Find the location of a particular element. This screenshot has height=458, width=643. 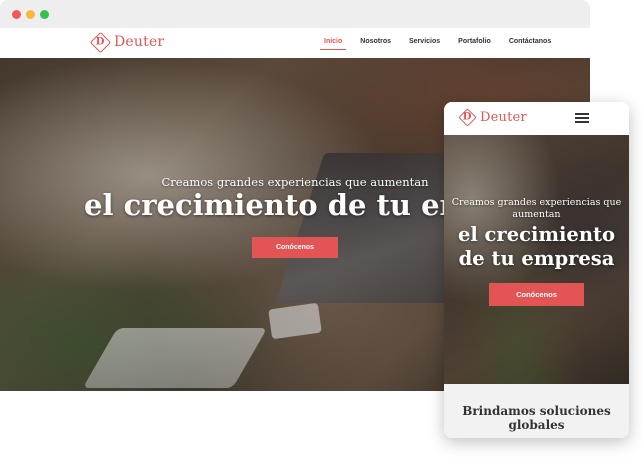

mobile-conocenos-button: Conócenos is located at coordinates (536, 294).